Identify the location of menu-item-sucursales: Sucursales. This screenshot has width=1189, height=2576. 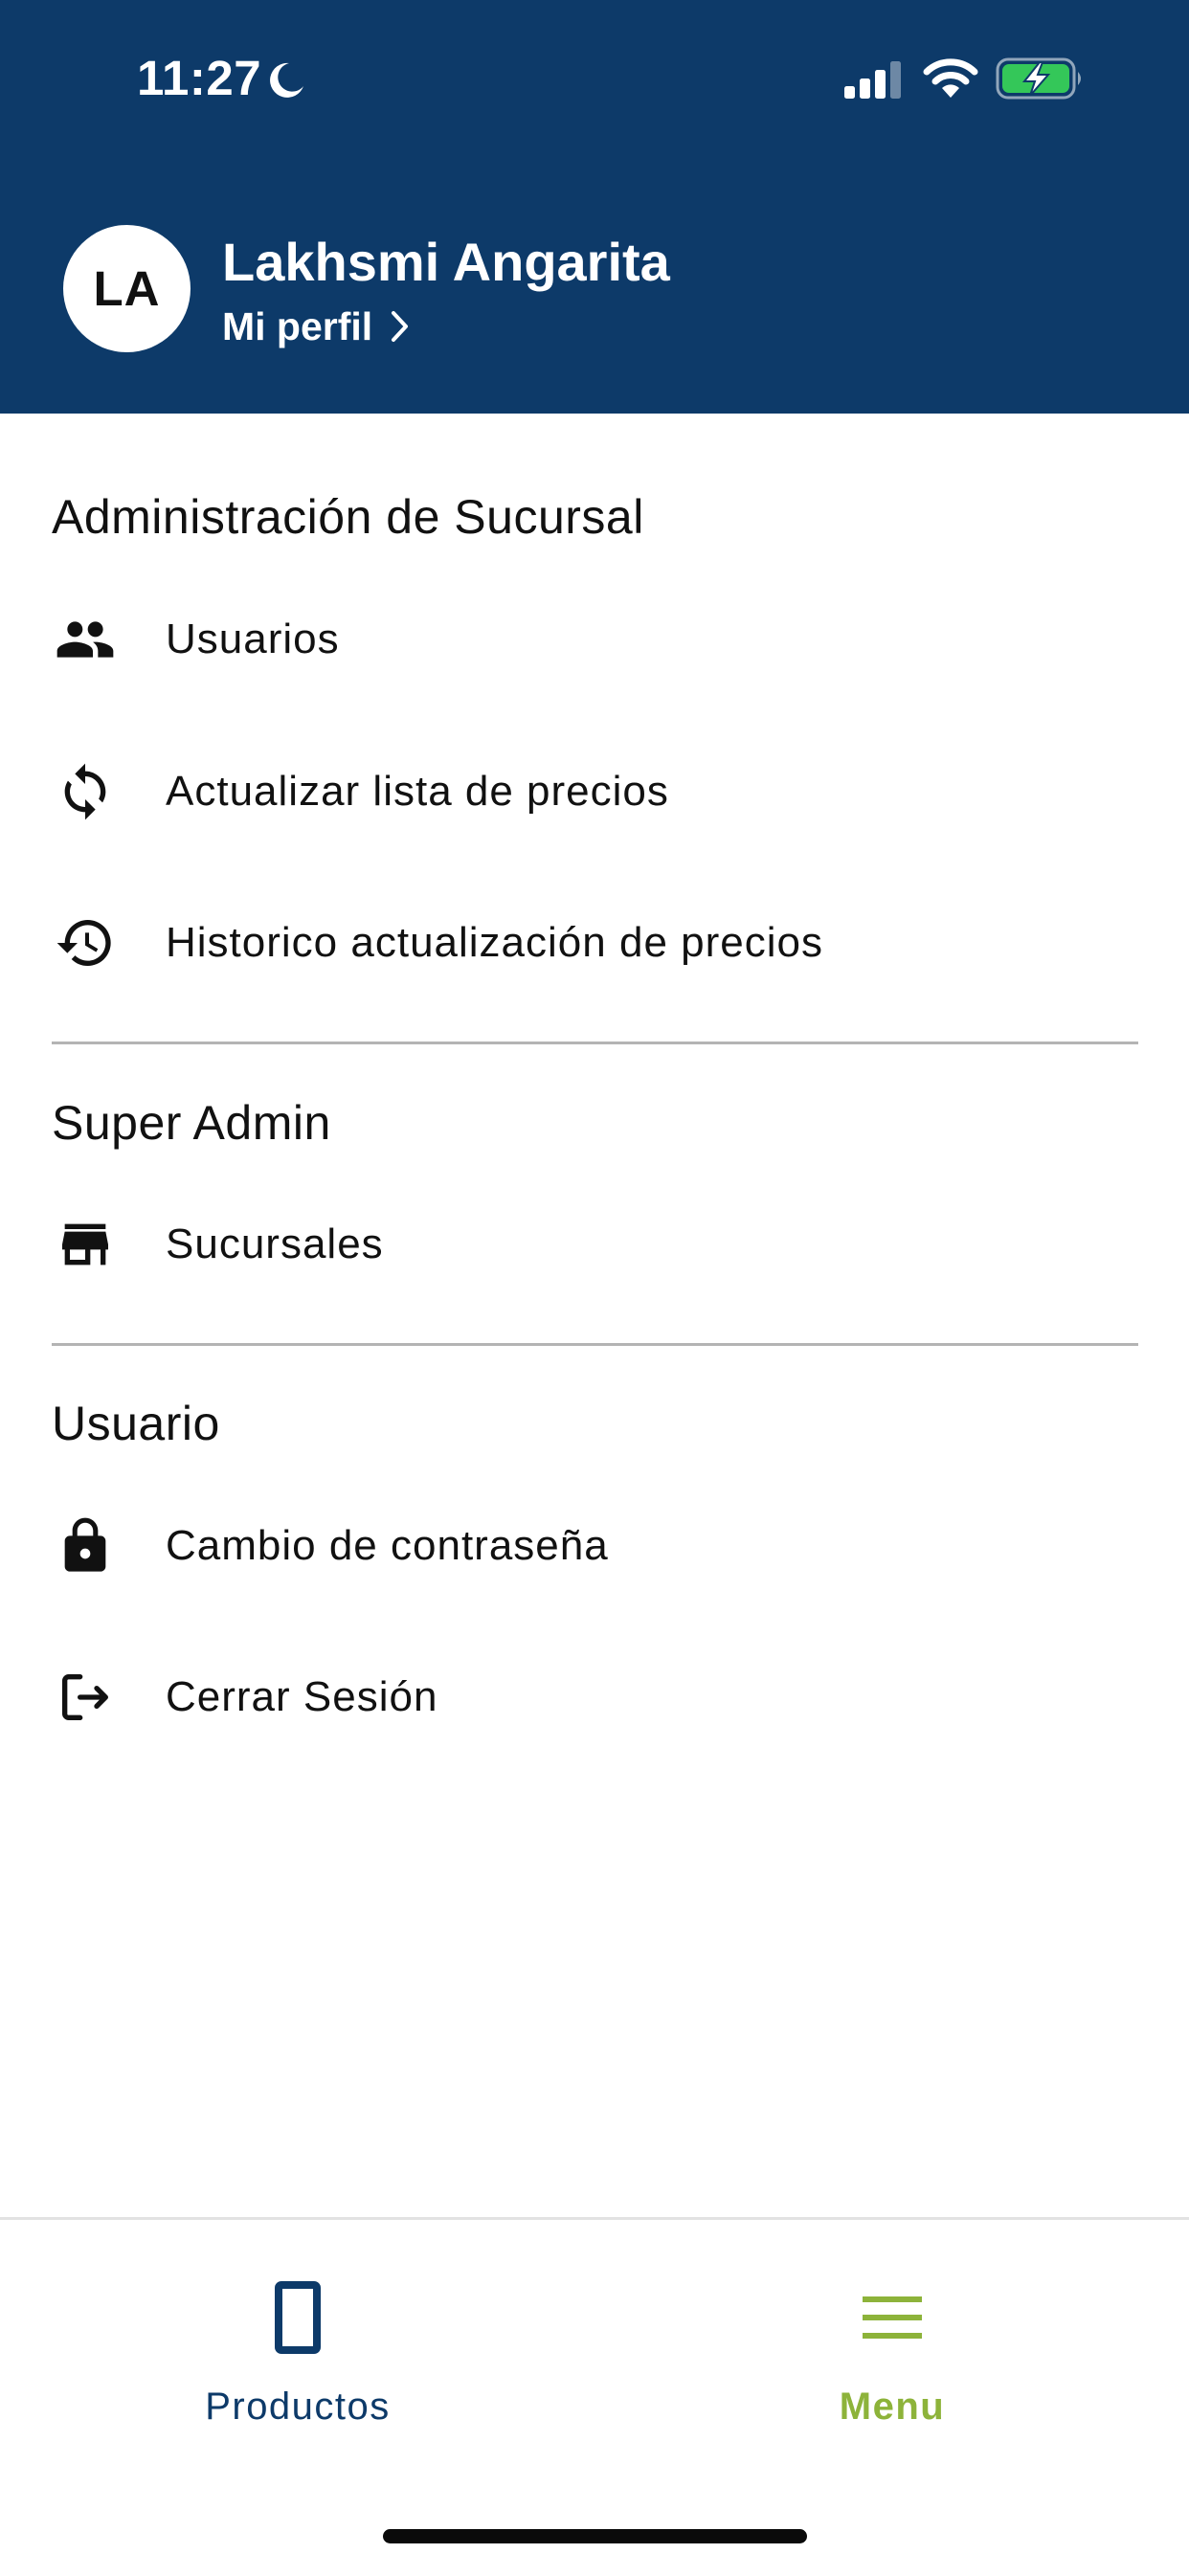
(594, 1245).